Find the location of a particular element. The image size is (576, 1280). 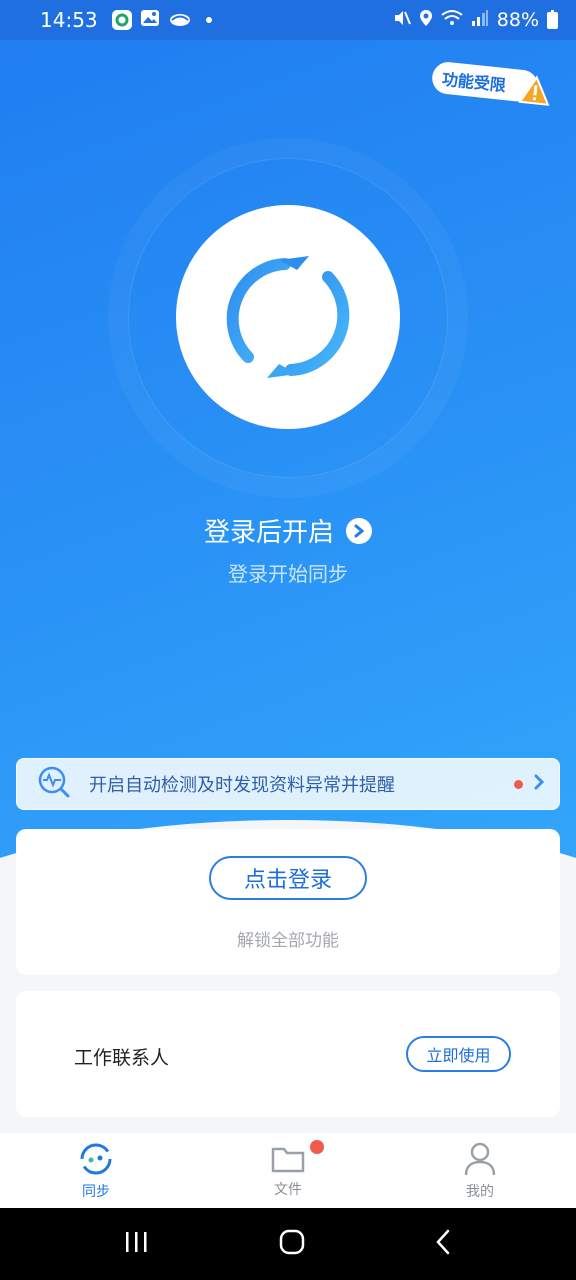

person-icon is located at coordinates (480, 1158).